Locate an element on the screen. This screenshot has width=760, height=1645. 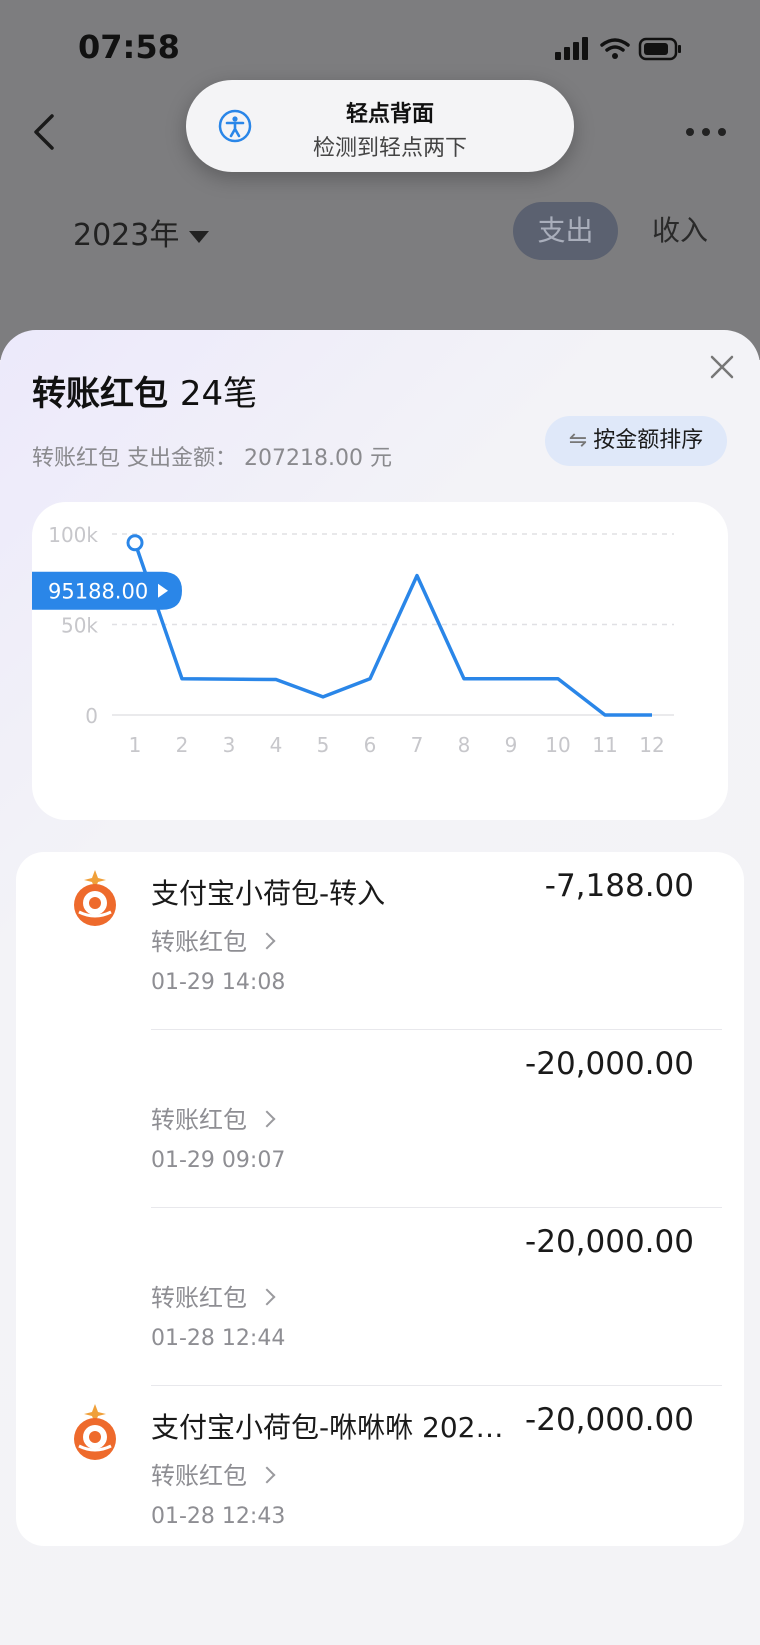
y-tick-label: 50k is located at coordinates (79, 626).